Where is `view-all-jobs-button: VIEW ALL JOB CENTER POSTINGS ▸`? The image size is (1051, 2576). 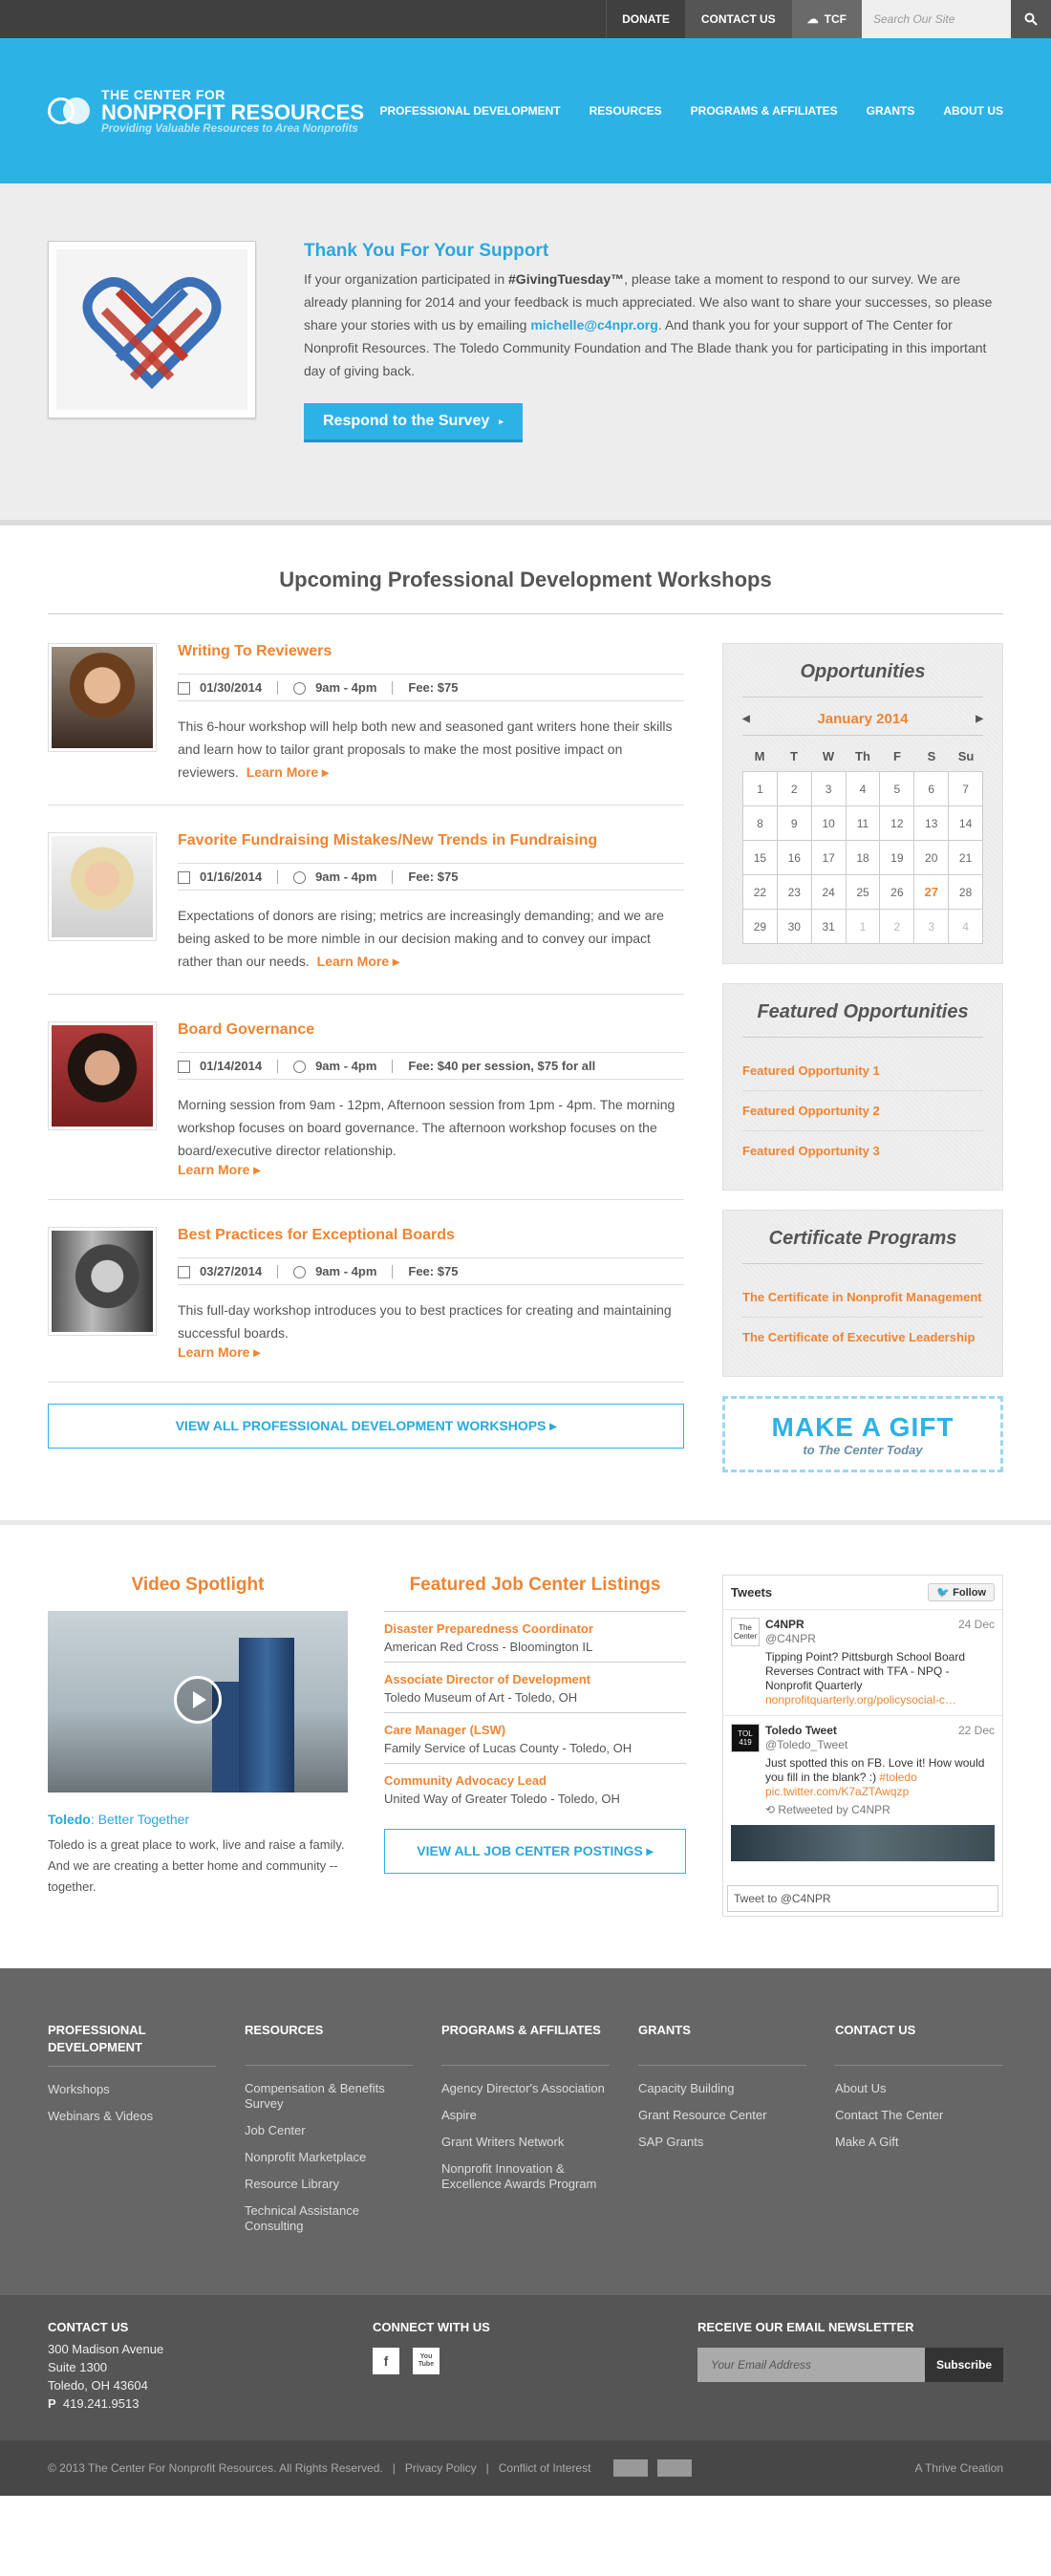 view-all-jobs-button: VIEW ALL JOB CENTER POSTINGS ▸ is located at coordinates (535, 1851).